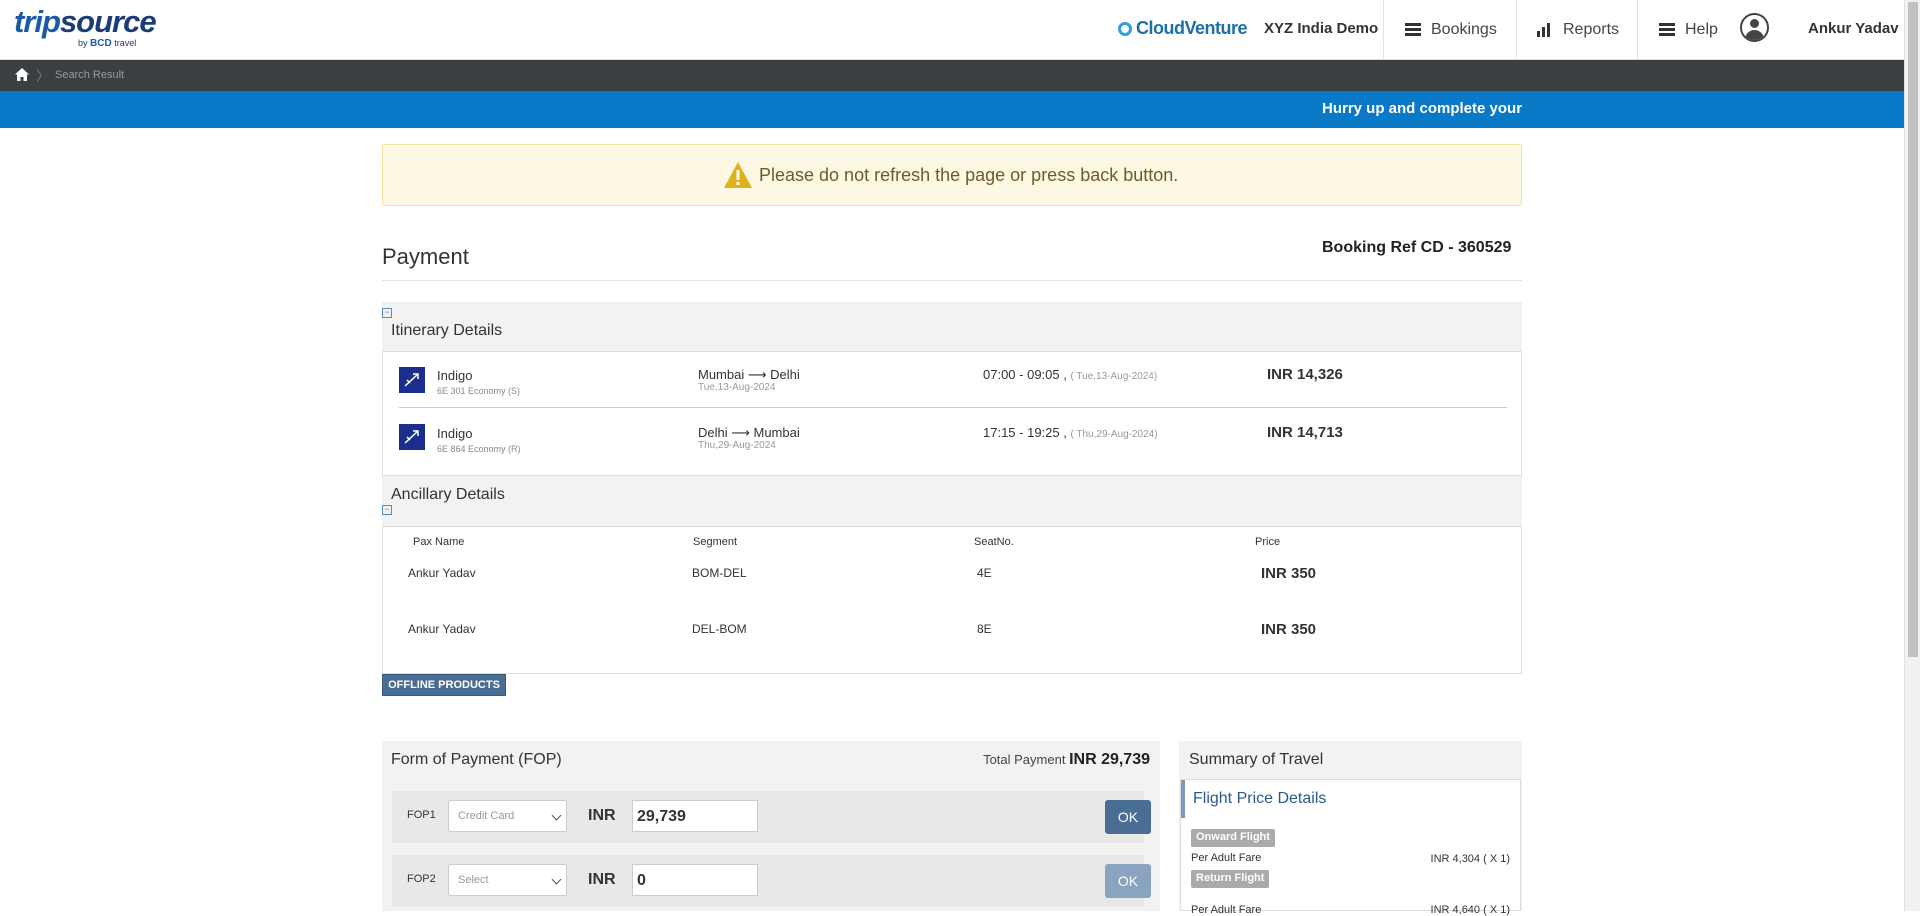  Describe the element at coordinates (1449, 30) in the screenshot. I see `nav-bookings: Bookings` at that location.